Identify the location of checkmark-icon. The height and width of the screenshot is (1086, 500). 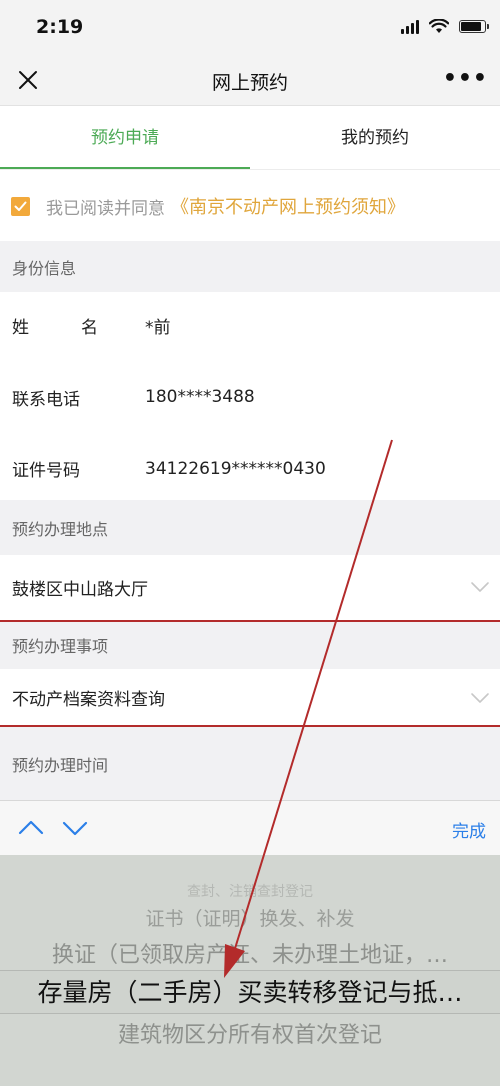
(20, 206).